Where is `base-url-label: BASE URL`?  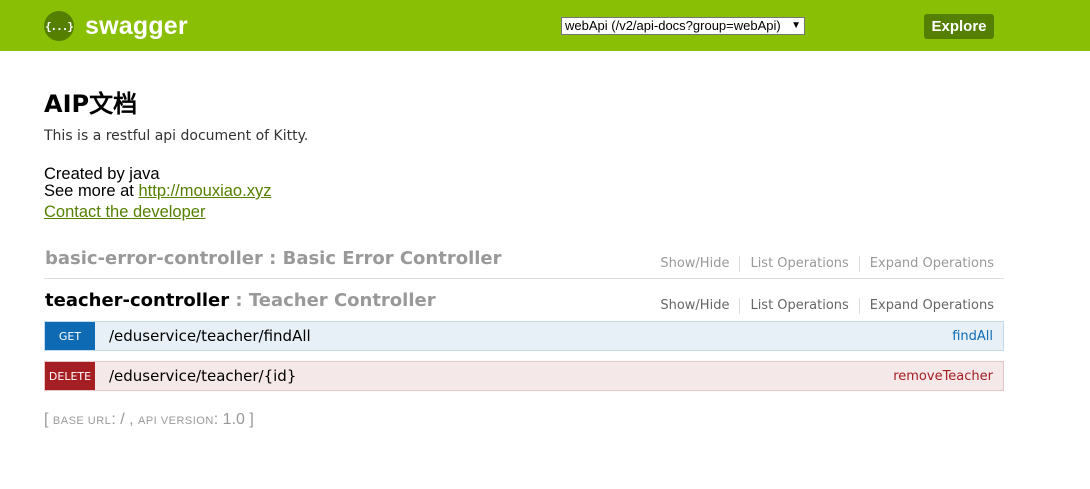
base-url-label: BASE URL is located at coordinates (82, 421).